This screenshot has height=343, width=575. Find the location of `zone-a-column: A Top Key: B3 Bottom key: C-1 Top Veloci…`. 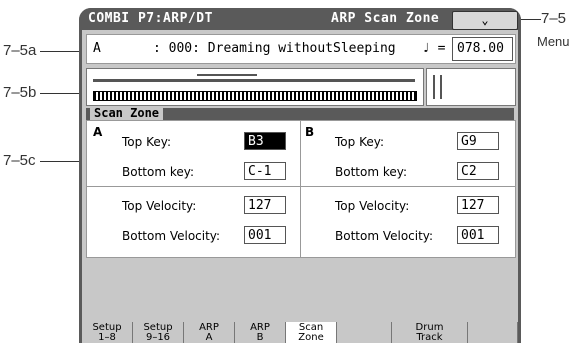

zone-a-column: A Top Key: B3 Bottom key: C-1 Top Veloci… is located at coordinates (193, 189).